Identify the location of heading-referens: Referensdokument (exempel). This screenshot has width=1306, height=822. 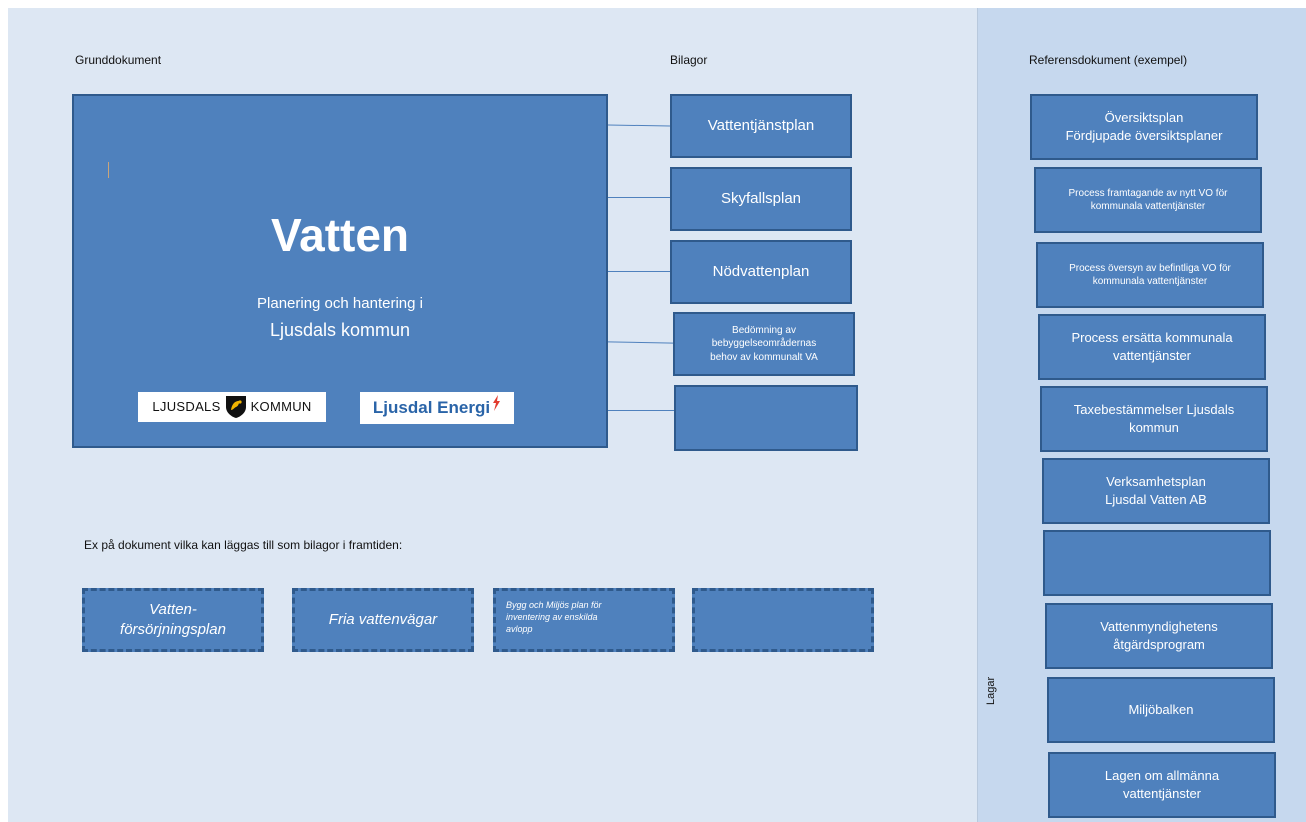
(1108, 60).